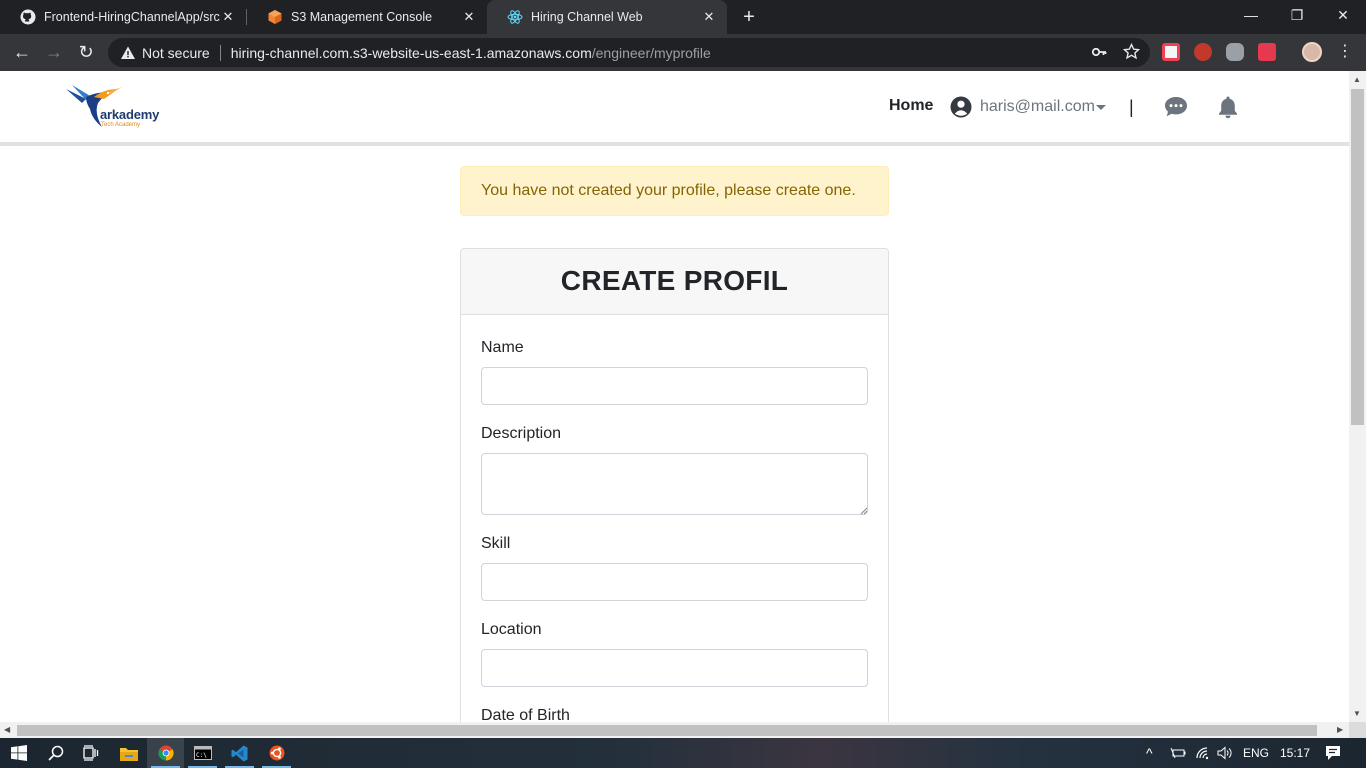 The height and width of the screenshot is (768, 1366). I want to click on scroll-right-icon: ▶, so click(1340, 729).